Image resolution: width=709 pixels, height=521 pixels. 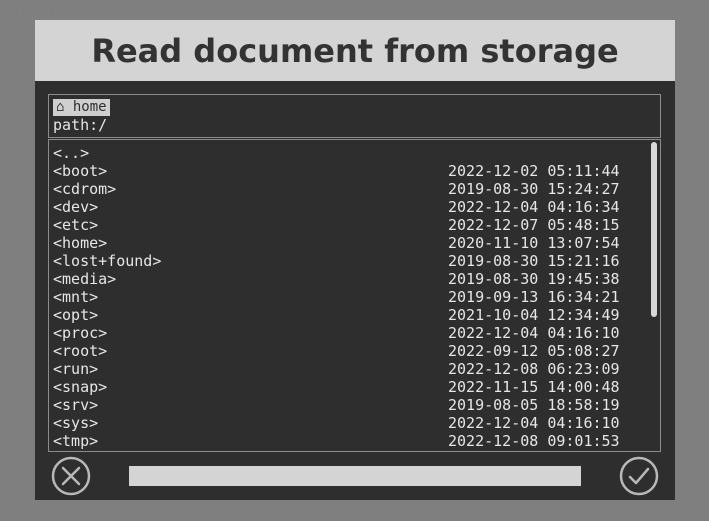 I want to click on file-name: <home>, so click(x=80, y=243).